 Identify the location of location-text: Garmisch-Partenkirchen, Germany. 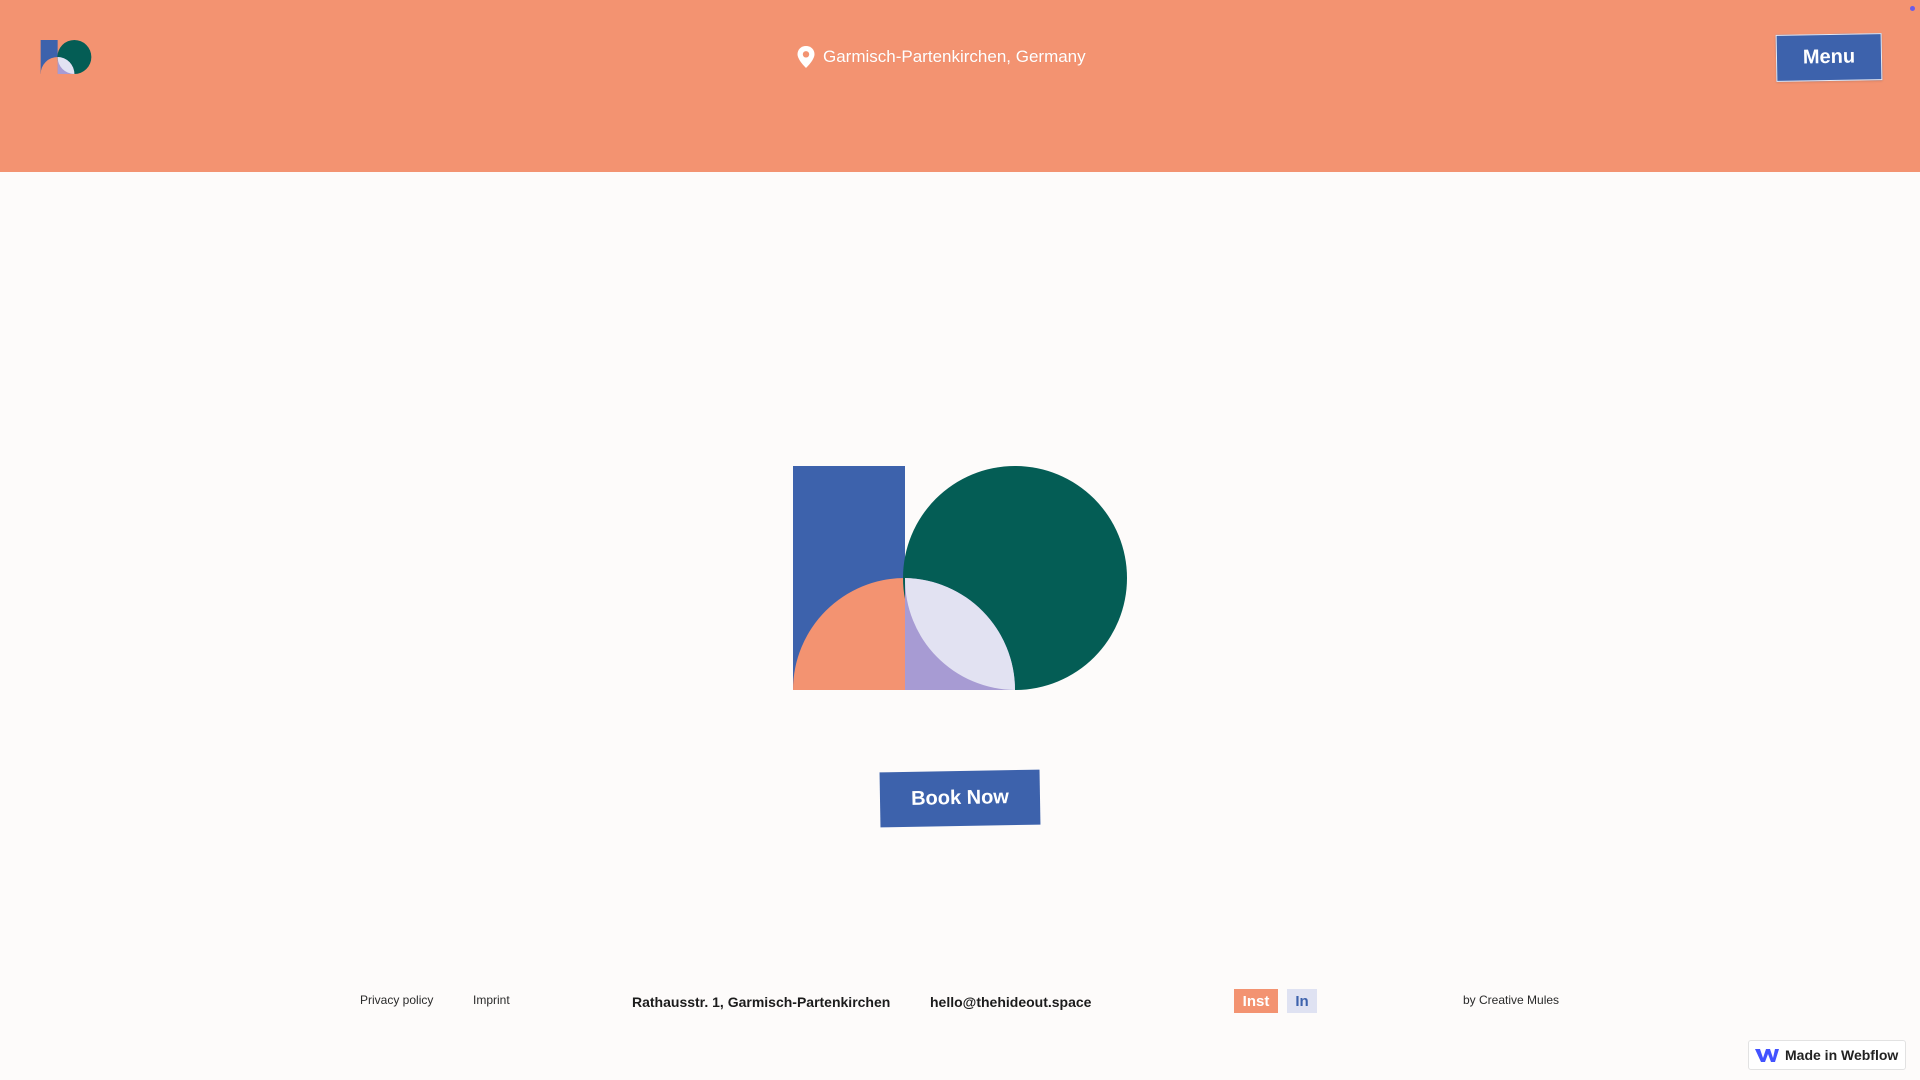
(954, 56).